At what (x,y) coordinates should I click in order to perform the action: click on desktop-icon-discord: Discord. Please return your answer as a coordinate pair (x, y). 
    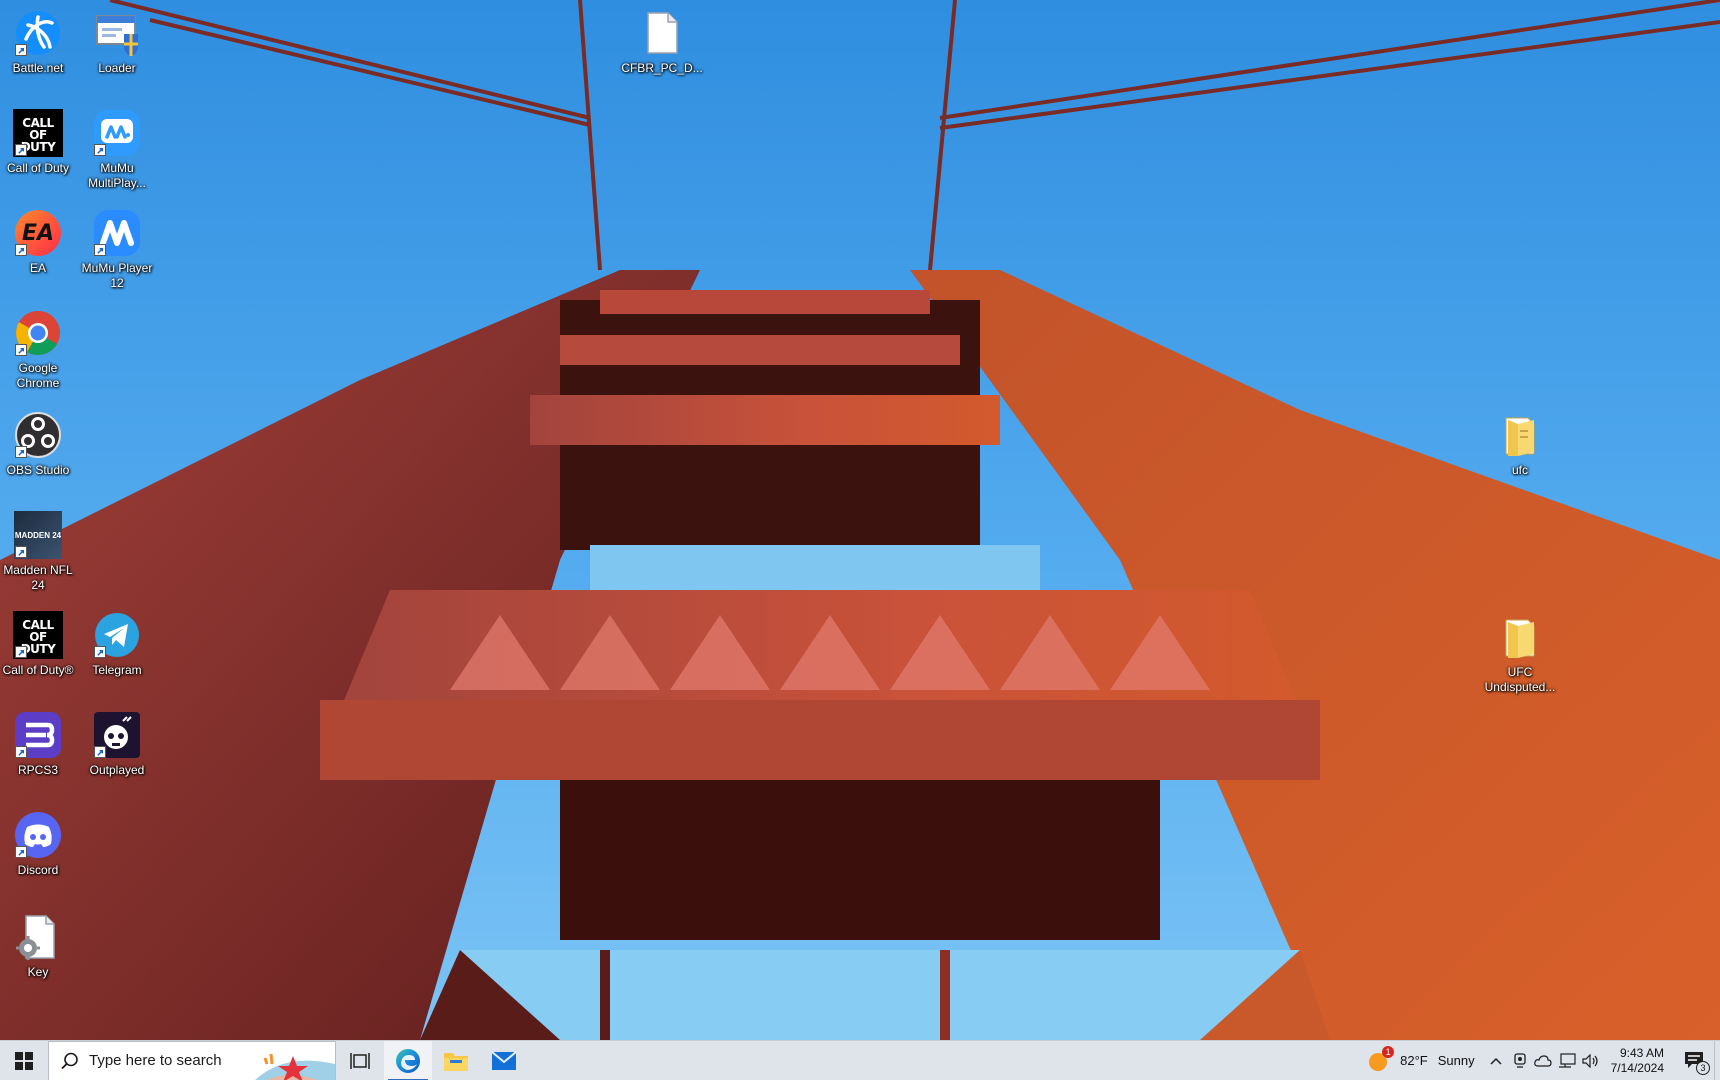
    Looking at the image, I should click on (39, 844).